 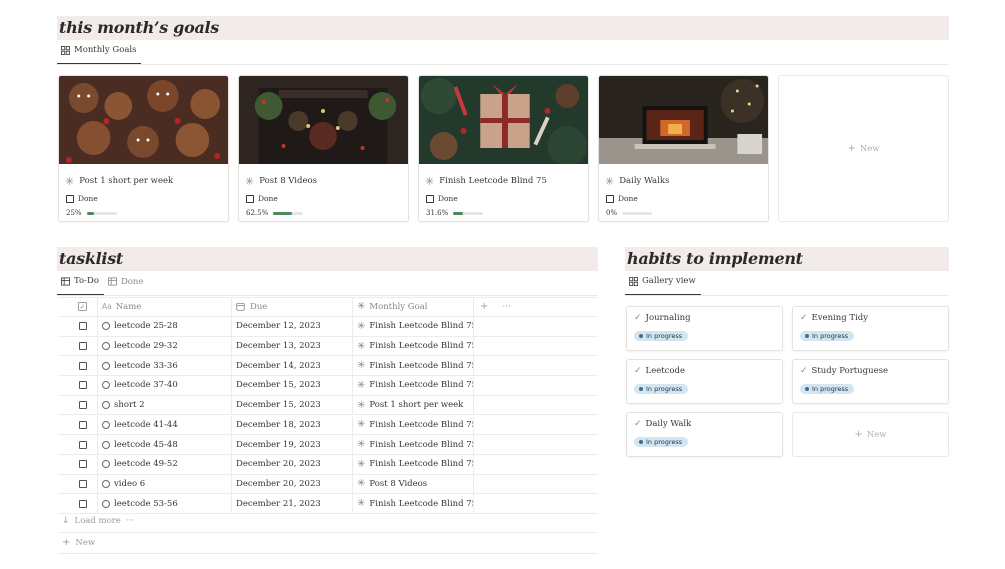 I want to click on task-monthly-goal: Post 1 short per week, so click(x=416, y=405).